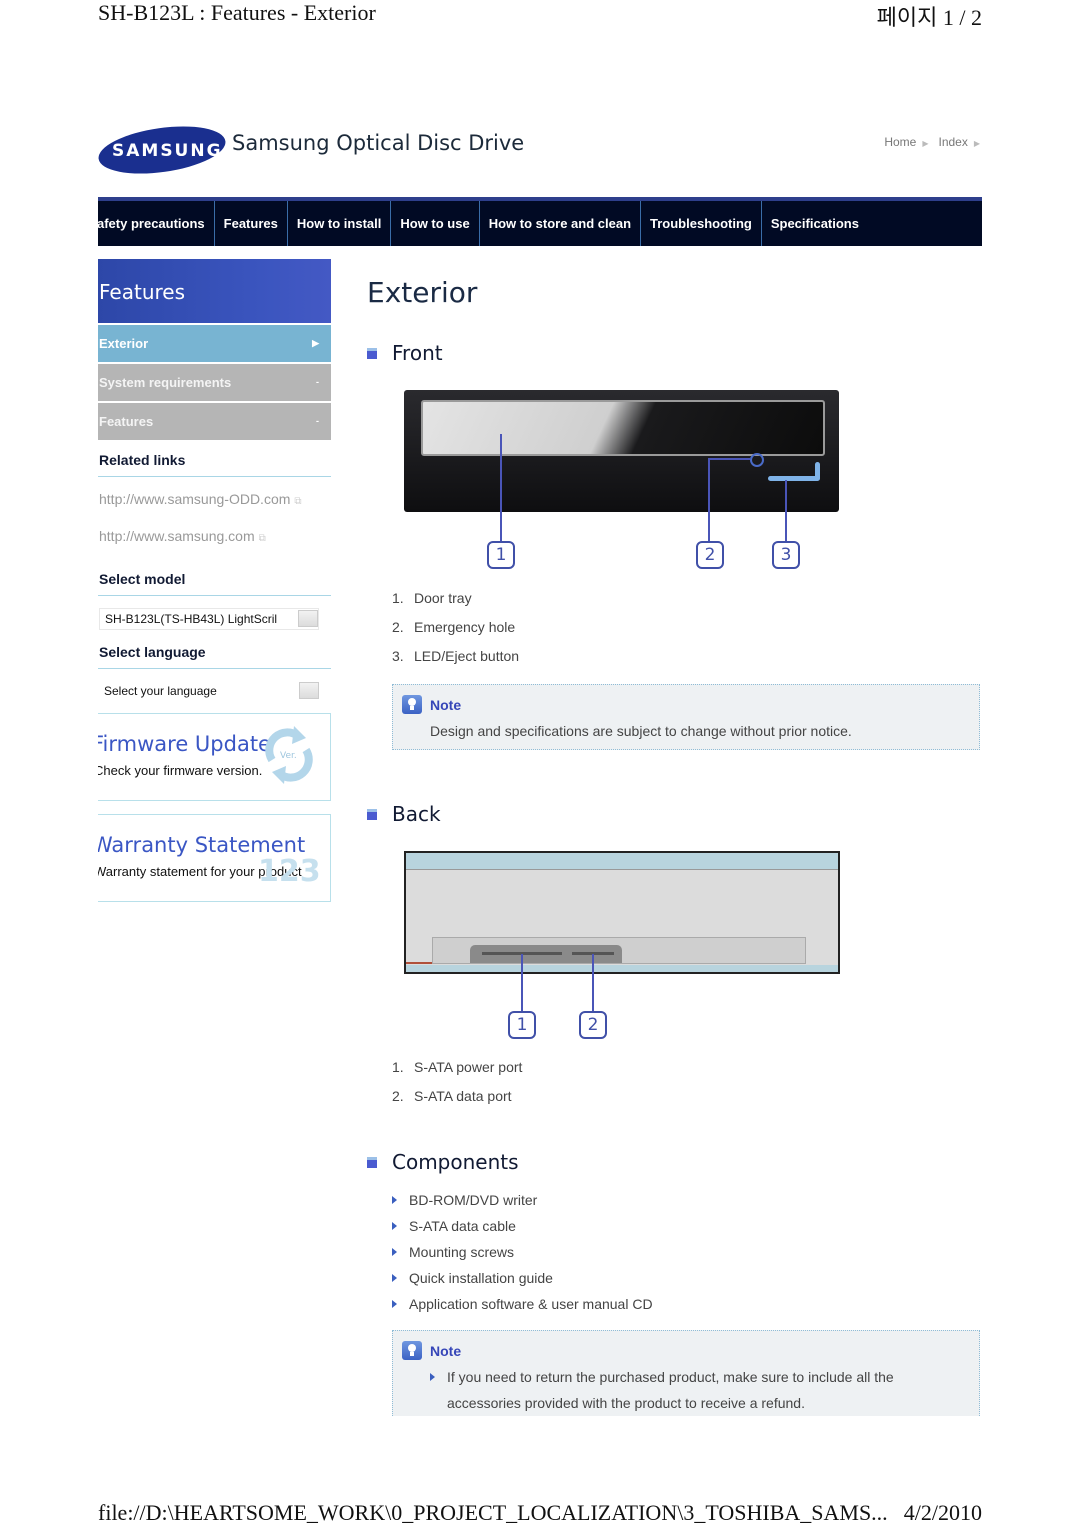 The width and height of the screenshot is (1080, 1527). Describe the element at coordinates (251, 223) in the screenshot. I see `nav-features: Features` at that location.